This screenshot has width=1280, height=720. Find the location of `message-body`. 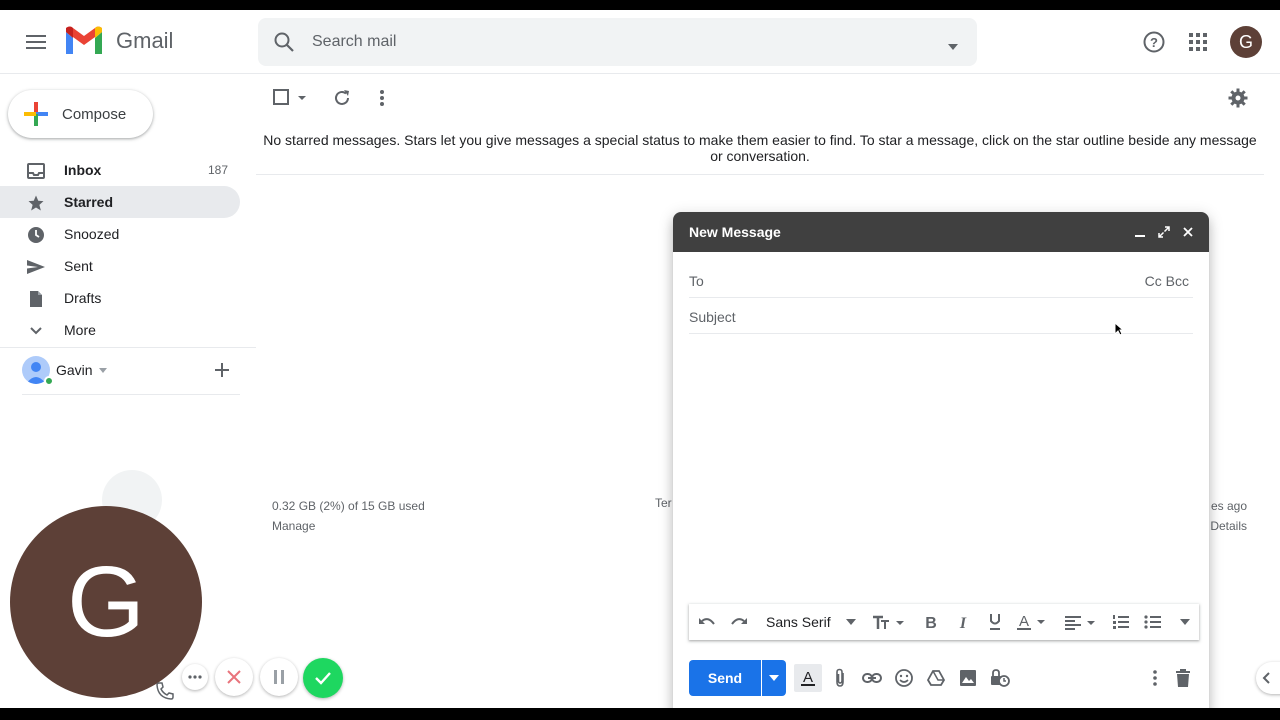

message-body is located at coordinates (941, 467).